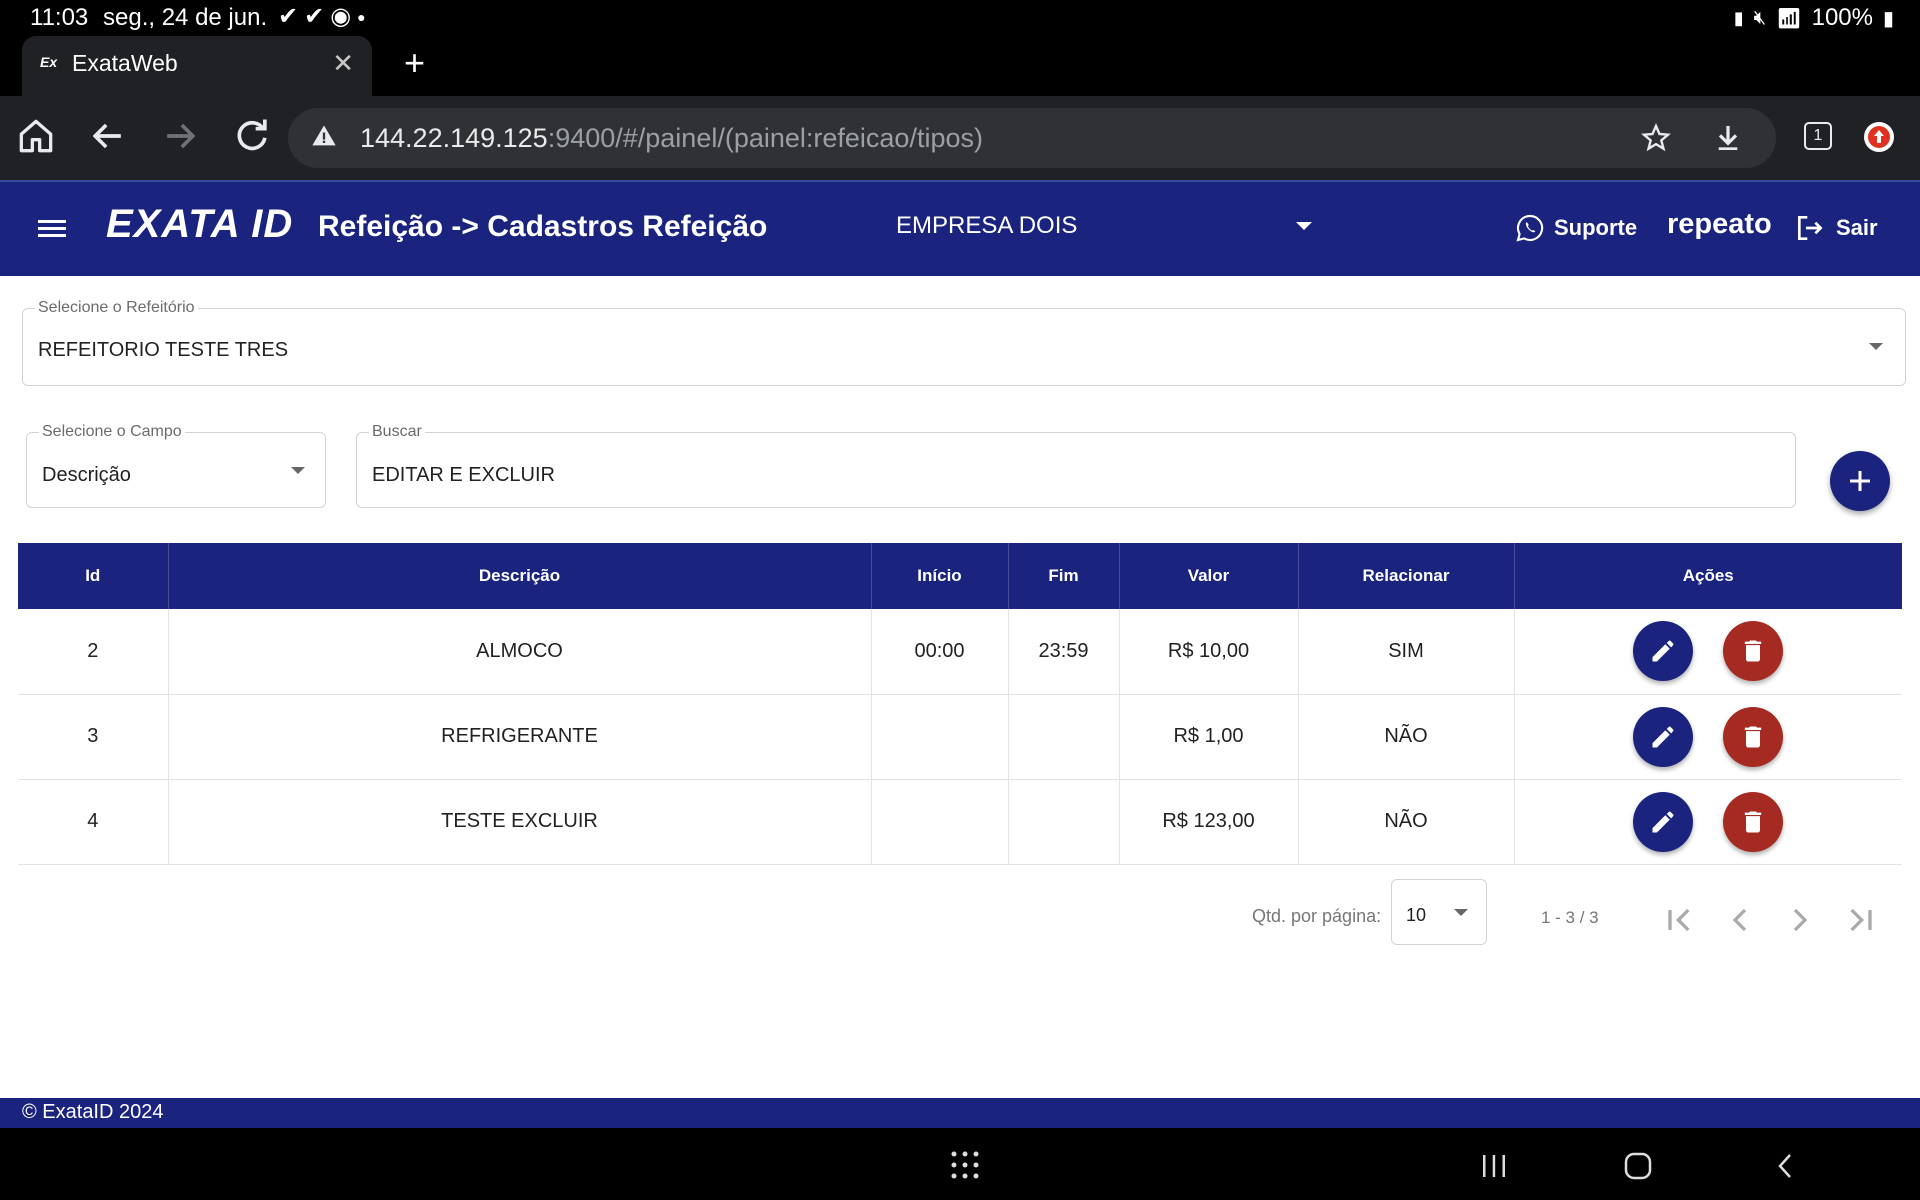 The height and width of the screenshot is (1200, 1920). I want to click on cell-valor: R$ 10,00, so click(1209, 652).